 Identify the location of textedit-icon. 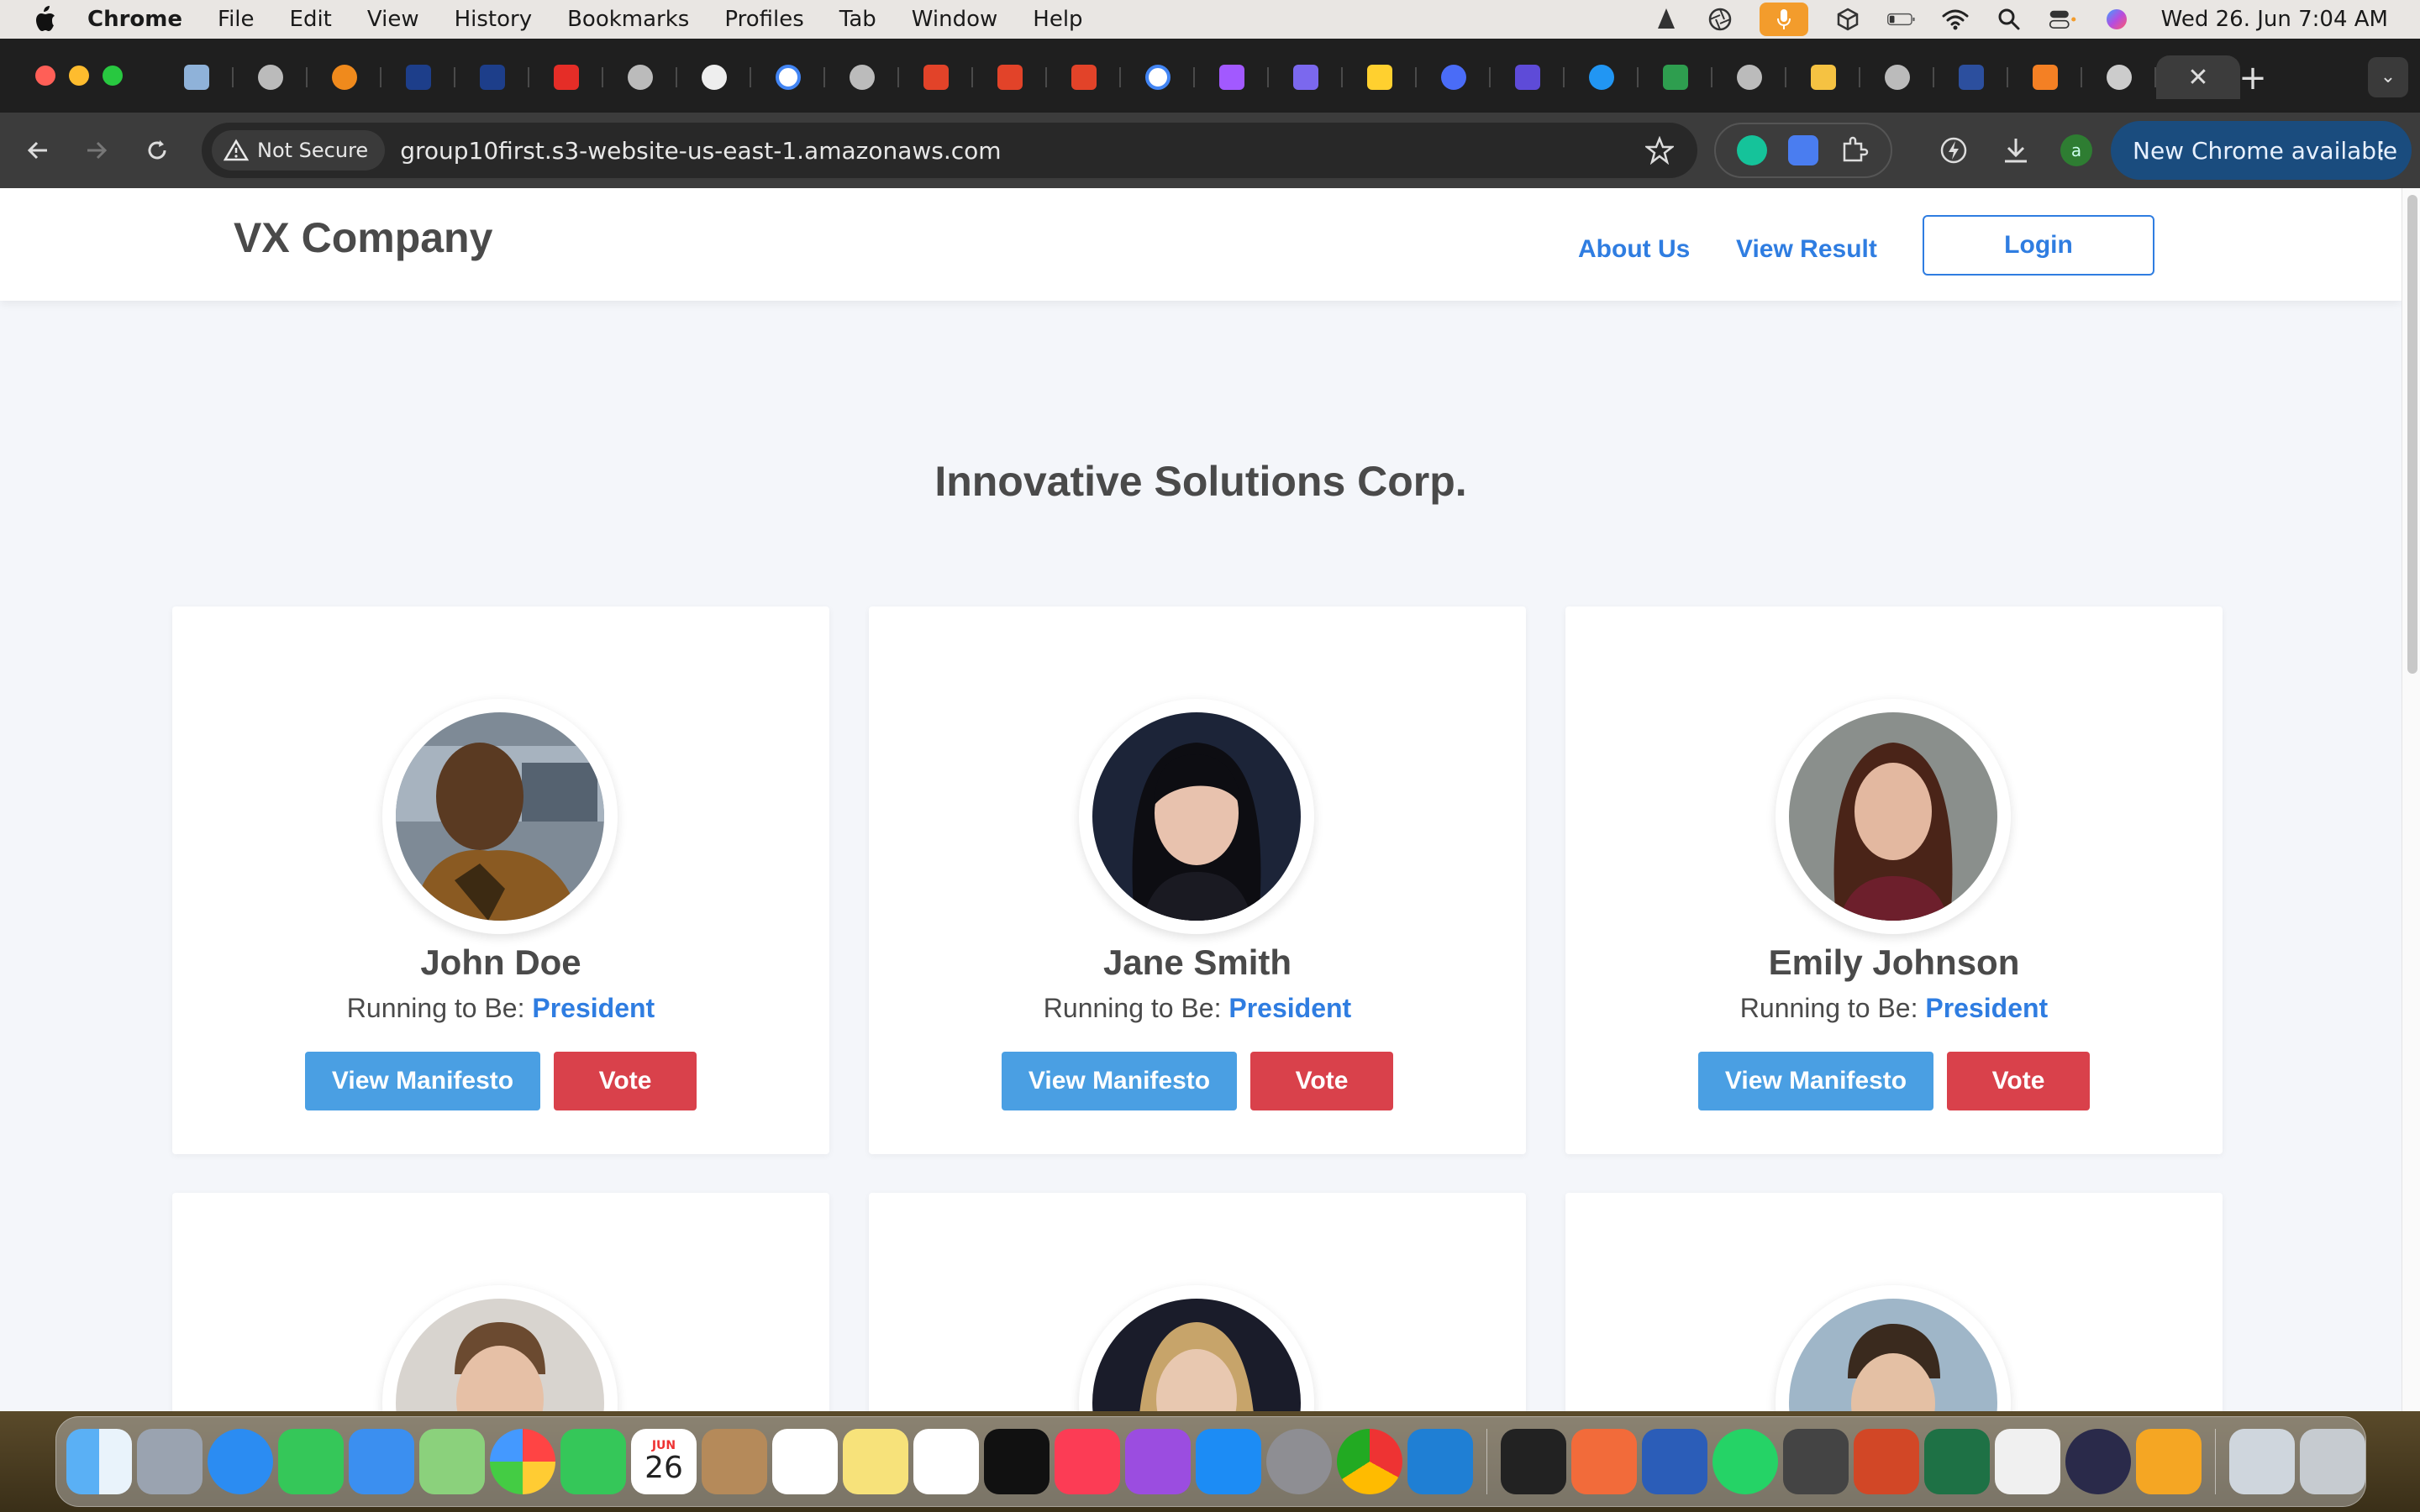
(2028, 1461).